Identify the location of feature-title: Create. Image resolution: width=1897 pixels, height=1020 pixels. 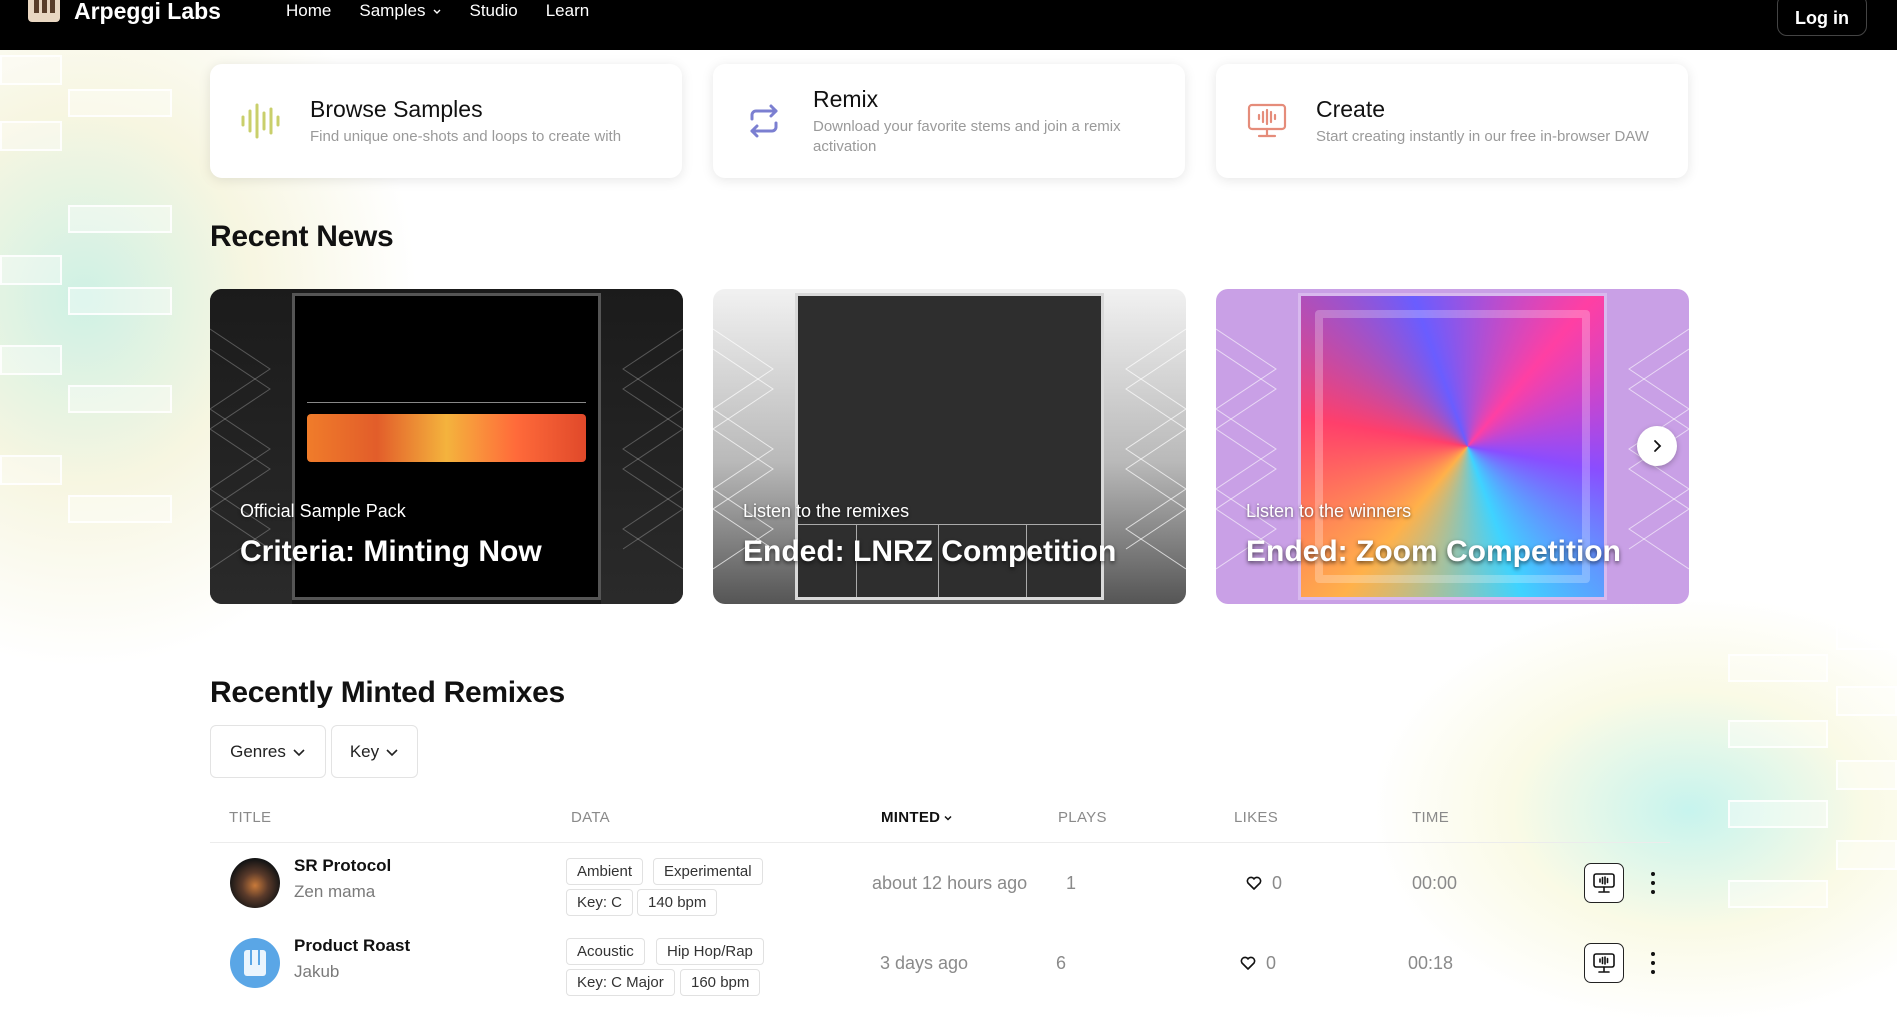
(1351, 109).